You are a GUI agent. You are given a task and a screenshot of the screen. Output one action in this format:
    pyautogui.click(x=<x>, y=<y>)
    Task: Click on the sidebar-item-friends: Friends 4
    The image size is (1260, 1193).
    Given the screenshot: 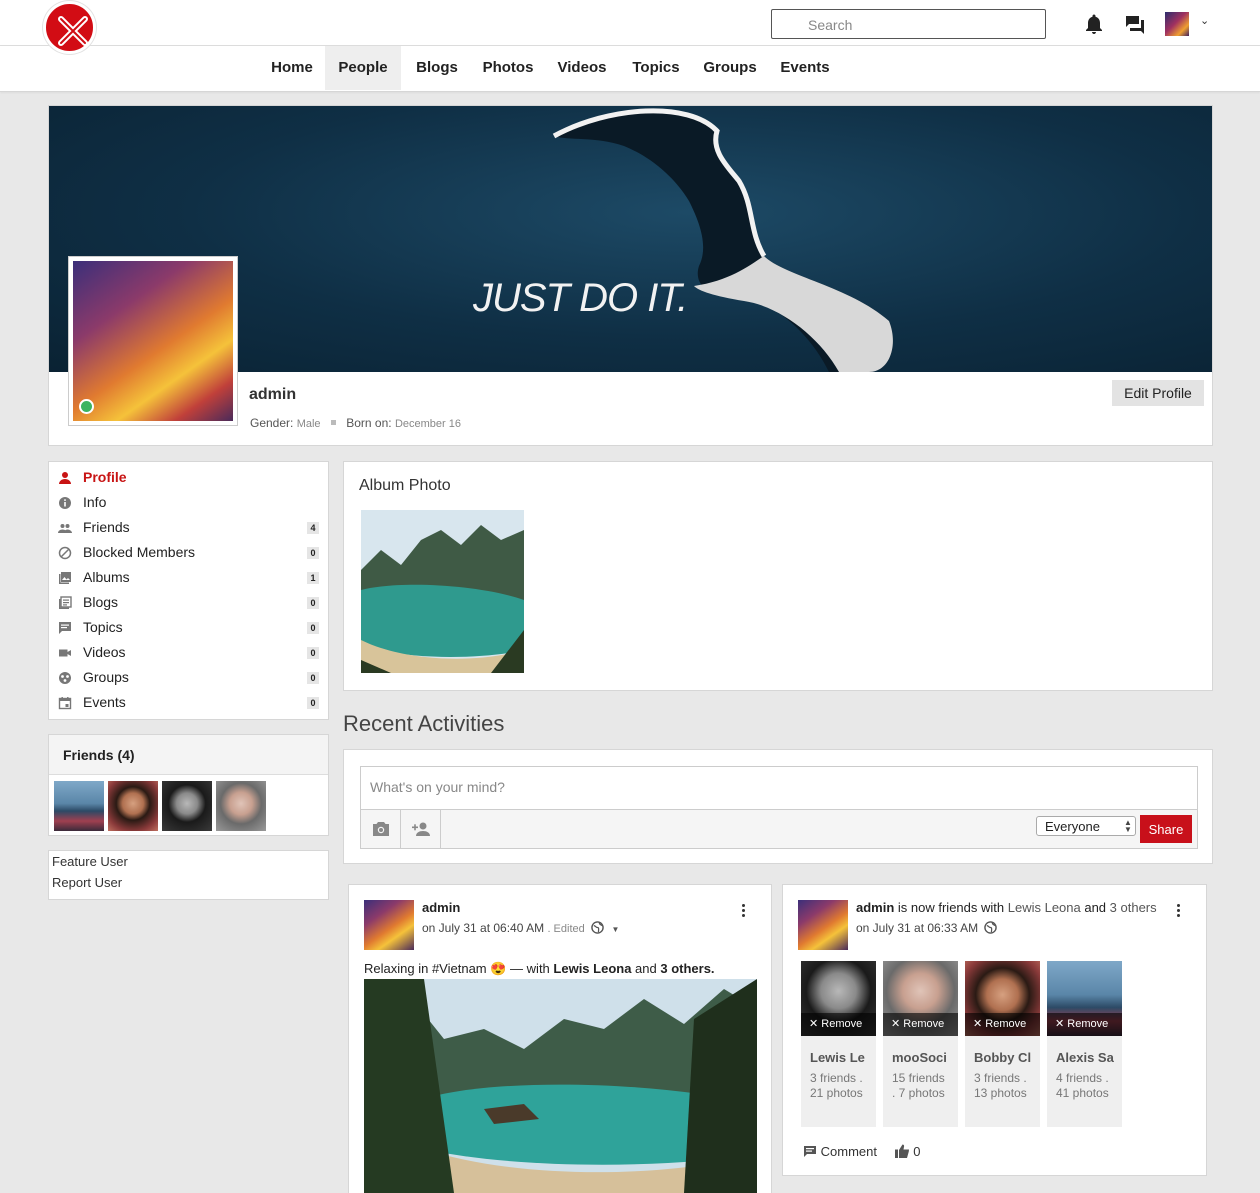 What is the action you would take?
    pyautogui.click(x=188, y=528)
    